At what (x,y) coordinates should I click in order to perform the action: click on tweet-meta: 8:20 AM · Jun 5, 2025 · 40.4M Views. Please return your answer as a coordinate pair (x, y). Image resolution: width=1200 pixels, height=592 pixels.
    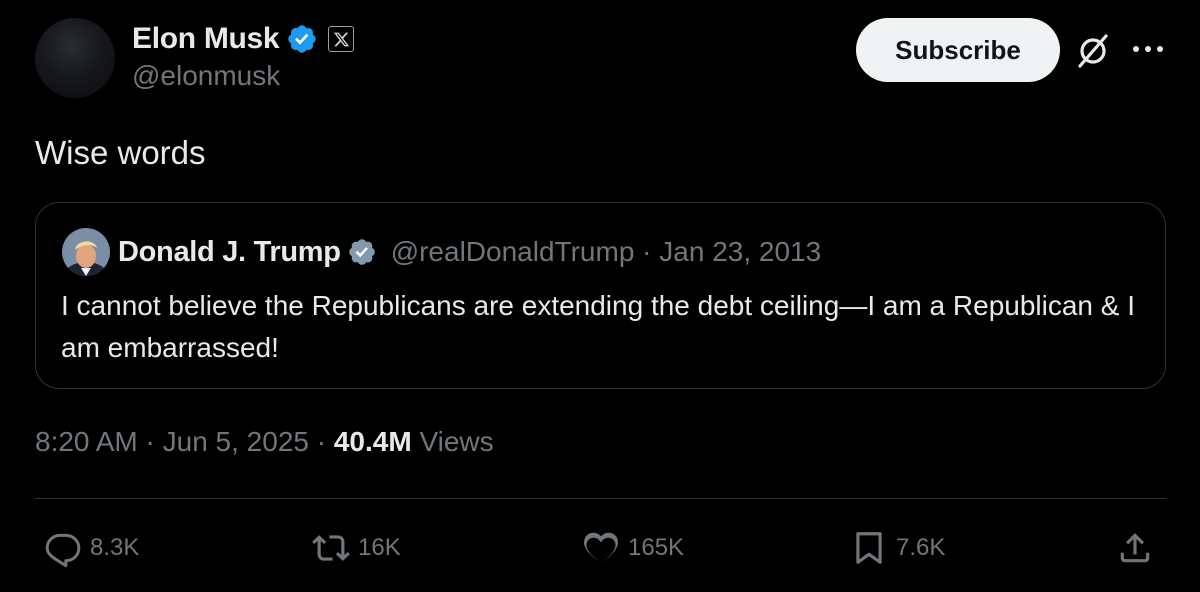
    Looking at the image, I should click on (264, 441).